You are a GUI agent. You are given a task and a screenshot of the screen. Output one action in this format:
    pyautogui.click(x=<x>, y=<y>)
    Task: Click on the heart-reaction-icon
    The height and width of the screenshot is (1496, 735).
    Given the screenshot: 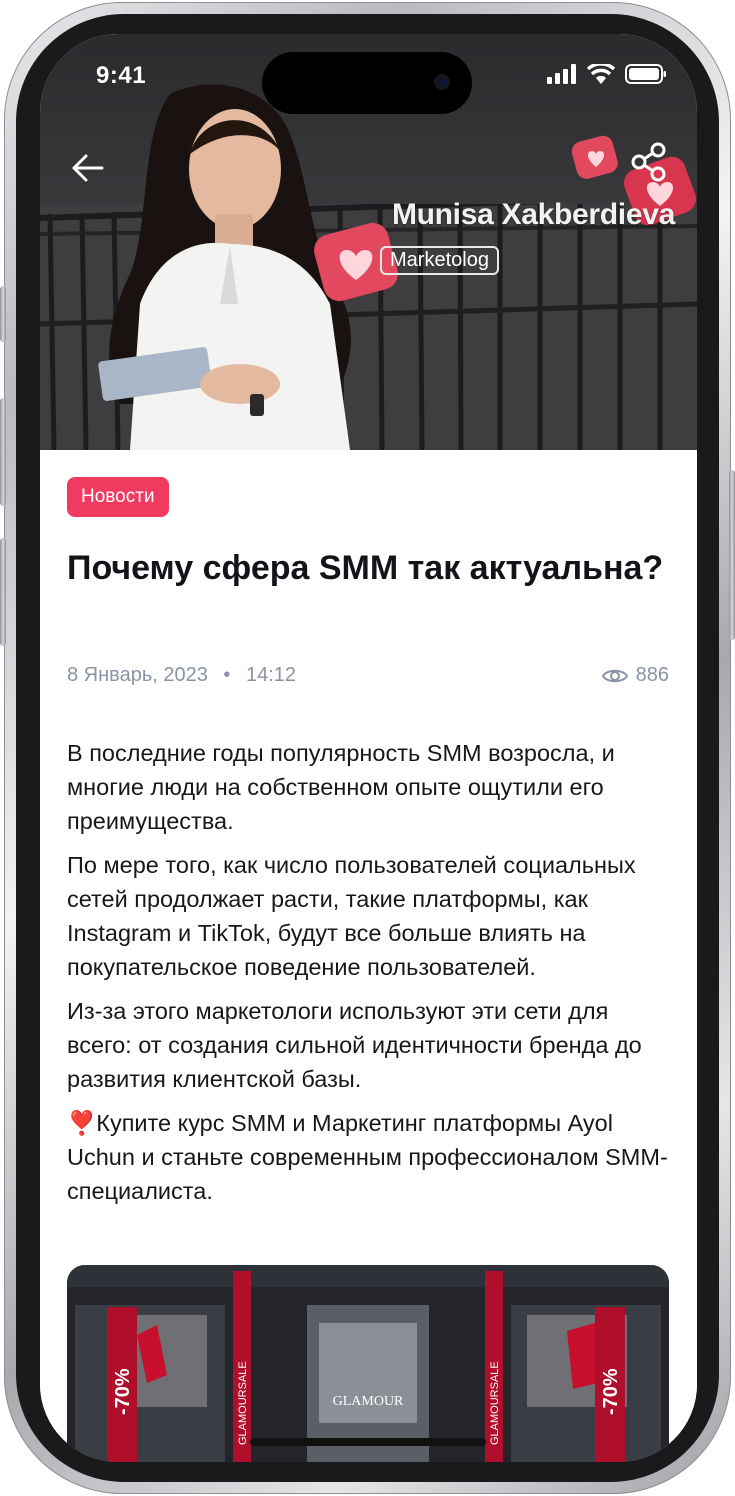 What is the action you would take?
    pyautogui.click(x=594, y=157)
    